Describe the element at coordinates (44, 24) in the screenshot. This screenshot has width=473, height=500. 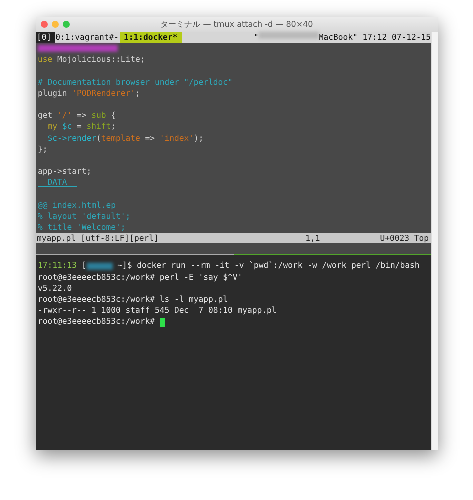
I see `close-button` at that location.